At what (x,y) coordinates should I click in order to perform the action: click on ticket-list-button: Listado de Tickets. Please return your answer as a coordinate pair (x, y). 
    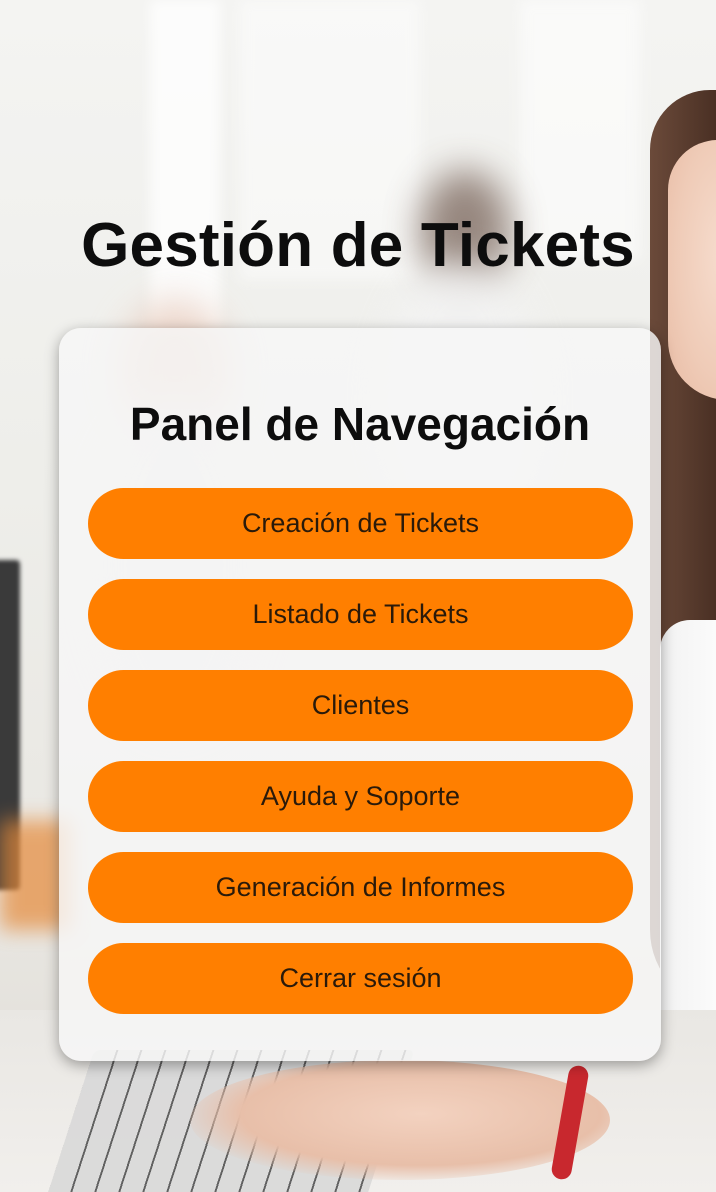
    Looking at the image, I should click on (360, 614).